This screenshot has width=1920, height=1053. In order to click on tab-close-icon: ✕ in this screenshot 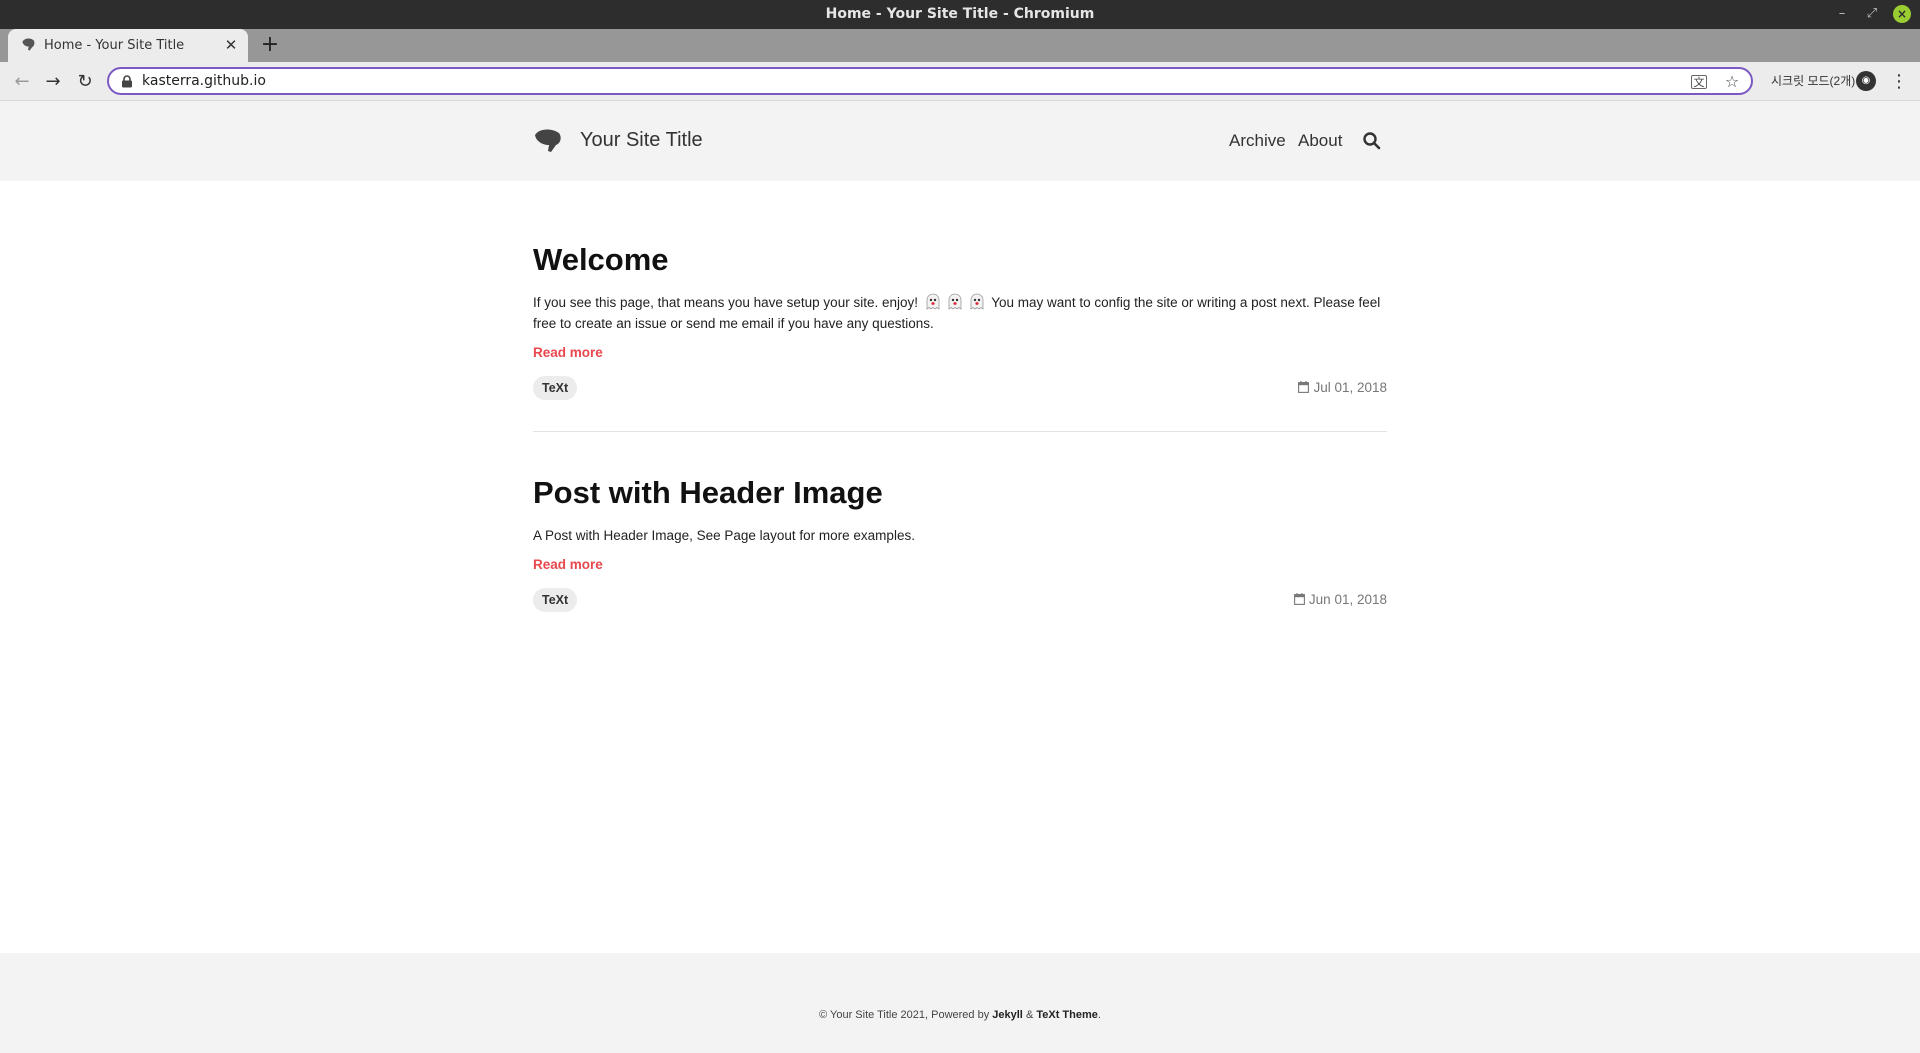, I will do `click(231, 45)`.